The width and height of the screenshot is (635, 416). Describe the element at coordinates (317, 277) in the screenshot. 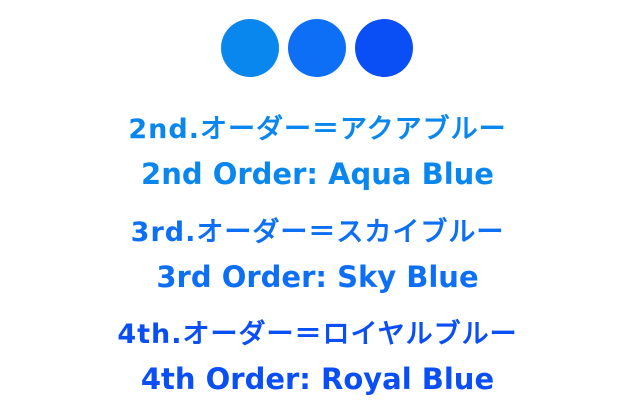

I see `order-3-english: 3rd Order: Sky Blue` at that location.